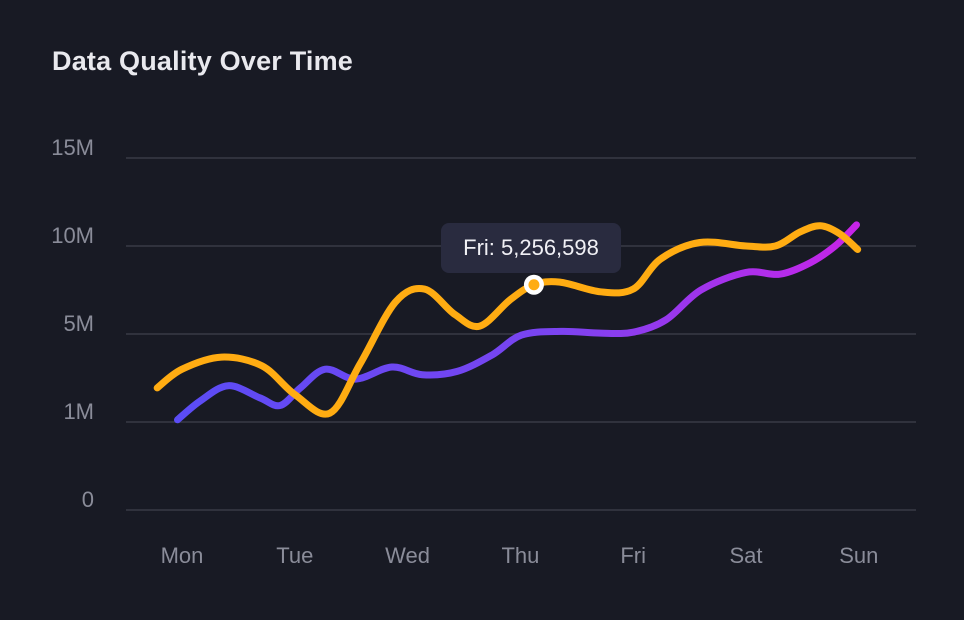  I want to click on x-tick-label-fri: Fri, so click(633, 555).